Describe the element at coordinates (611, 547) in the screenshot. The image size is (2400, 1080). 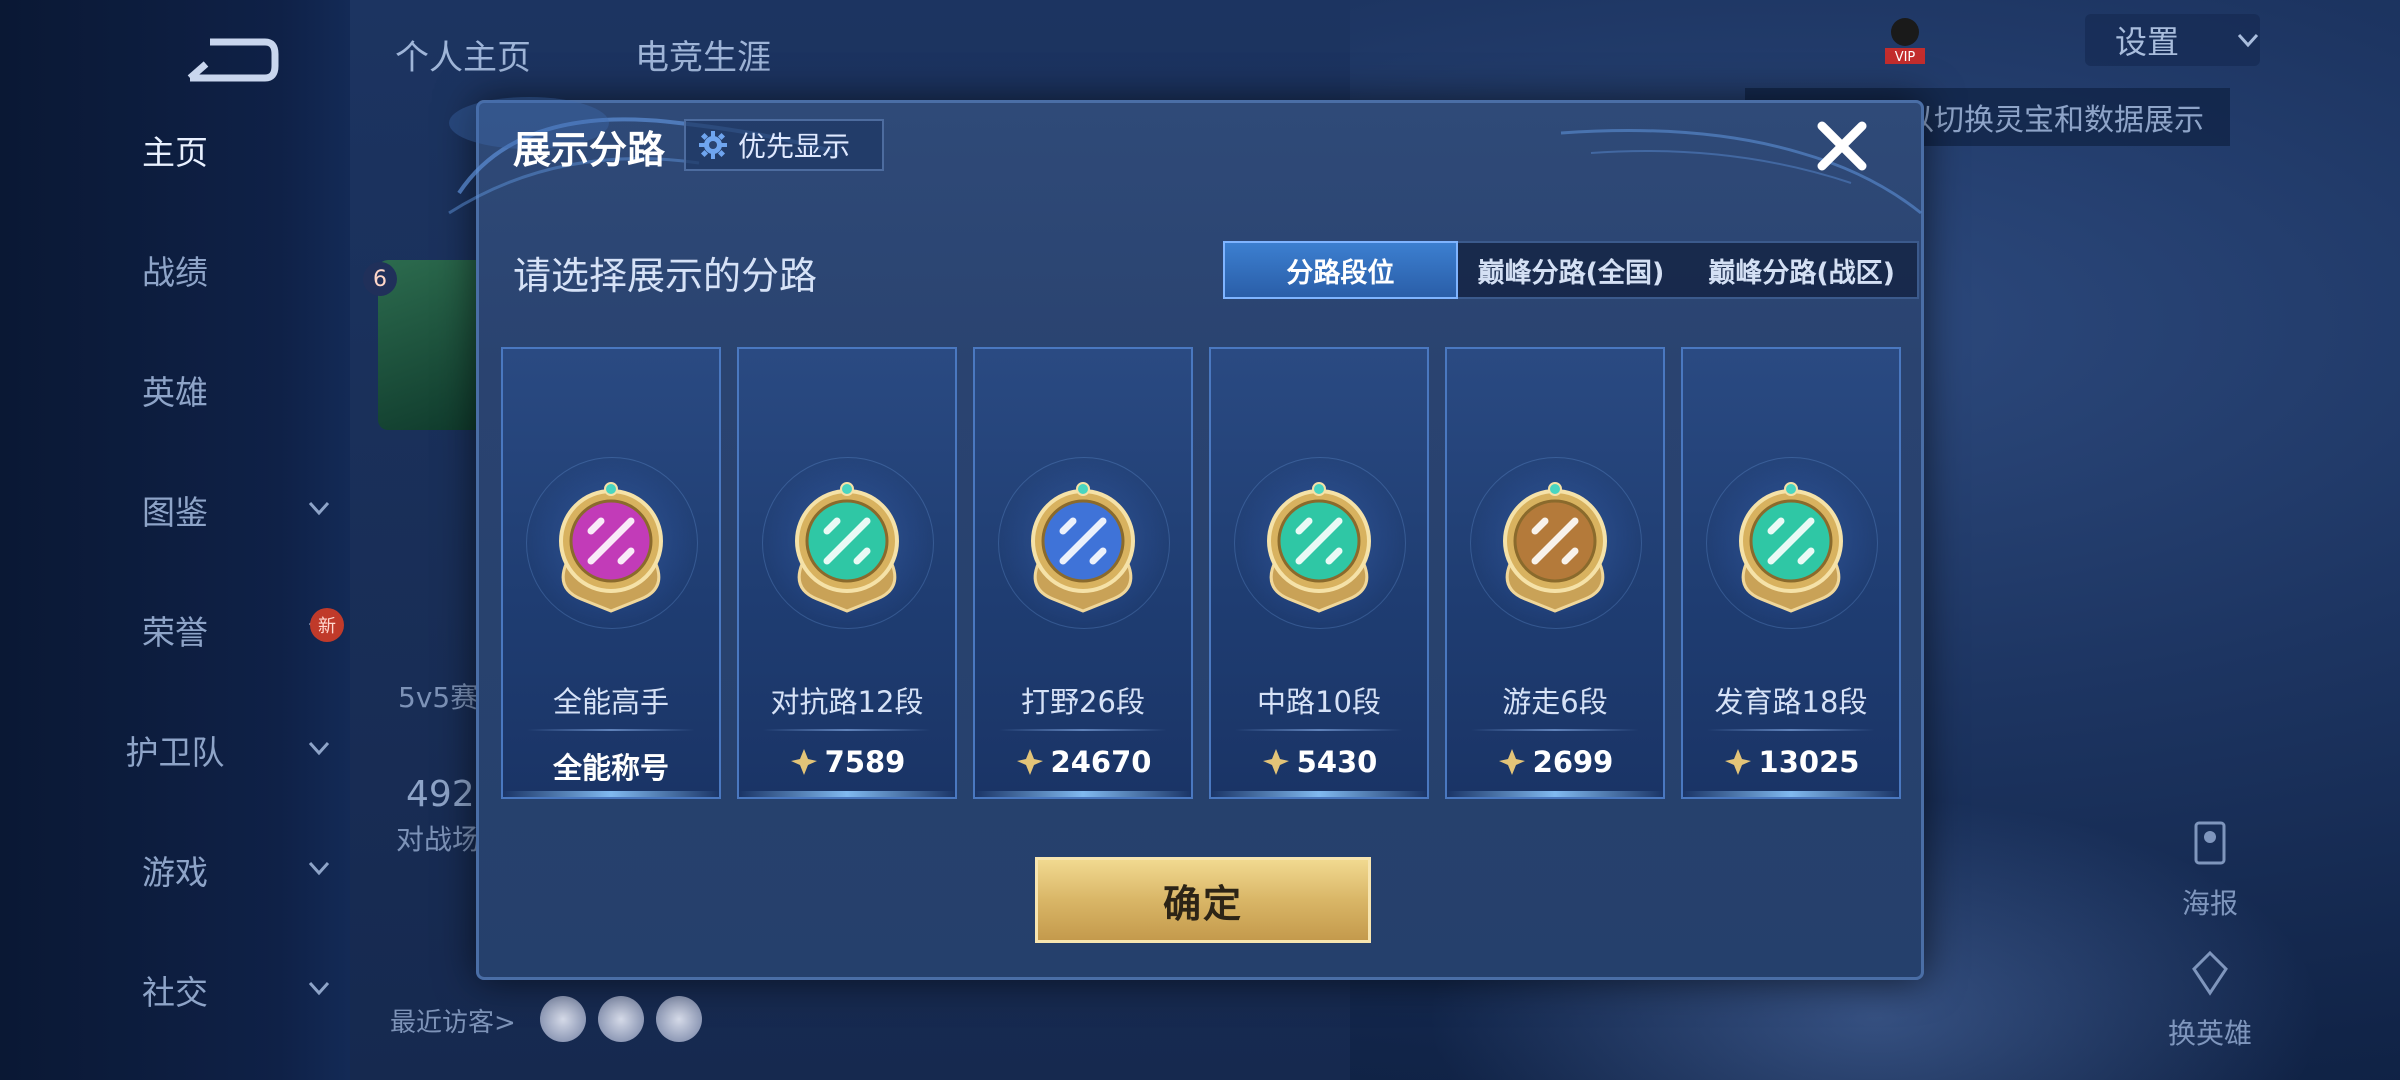
I see `all-round-badge-icon` at that location.